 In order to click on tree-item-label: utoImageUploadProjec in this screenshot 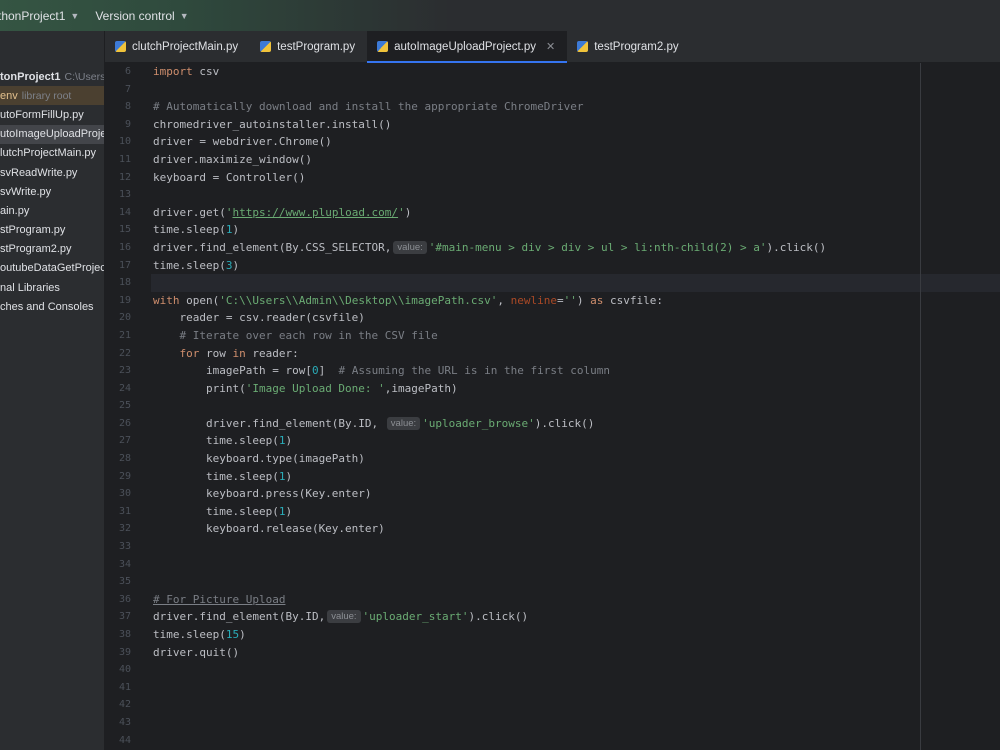, I will do `click(52, 134)`.